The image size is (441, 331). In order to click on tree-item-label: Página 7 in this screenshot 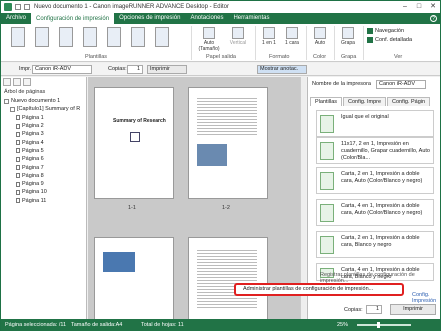, I will do `click(33, 167)`.